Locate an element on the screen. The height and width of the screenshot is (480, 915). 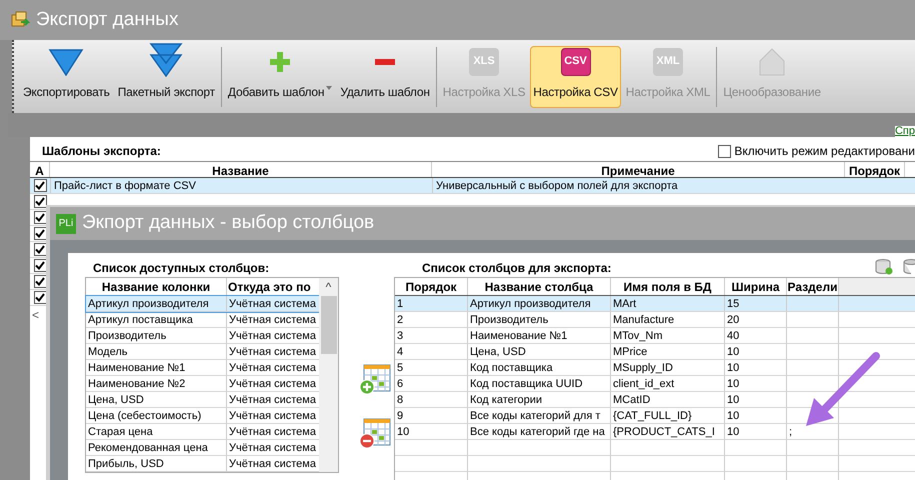
toolbar-button: Удалить шаблон is located at coordinates (385, 77).